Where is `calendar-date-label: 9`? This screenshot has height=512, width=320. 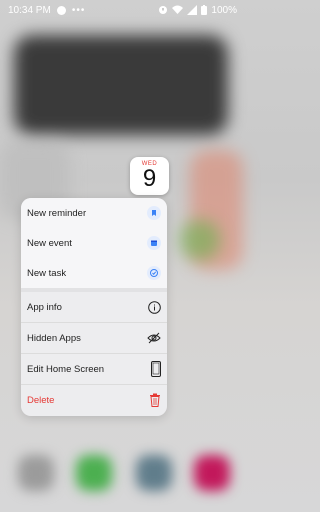
calendar-date-label: 9 is located at coordinates (149, 178).